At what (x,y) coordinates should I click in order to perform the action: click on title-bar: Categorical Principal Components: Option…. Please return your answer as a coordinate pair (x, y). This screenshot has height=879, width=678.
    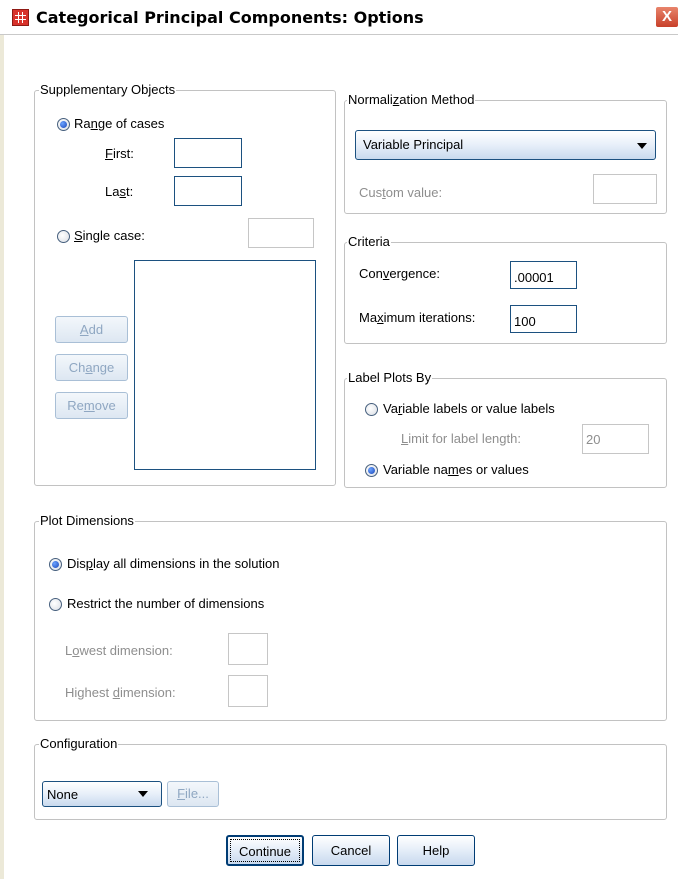
    Looking at the image, I should click on (339, 17).